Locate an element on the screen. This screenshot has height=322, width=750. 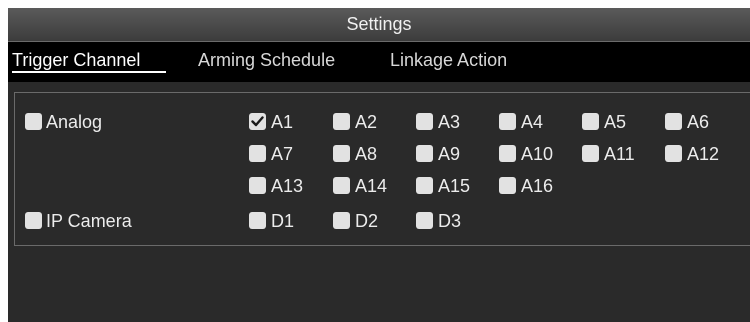
channel-a10-label: A10 is located at coordinates (537, 154).